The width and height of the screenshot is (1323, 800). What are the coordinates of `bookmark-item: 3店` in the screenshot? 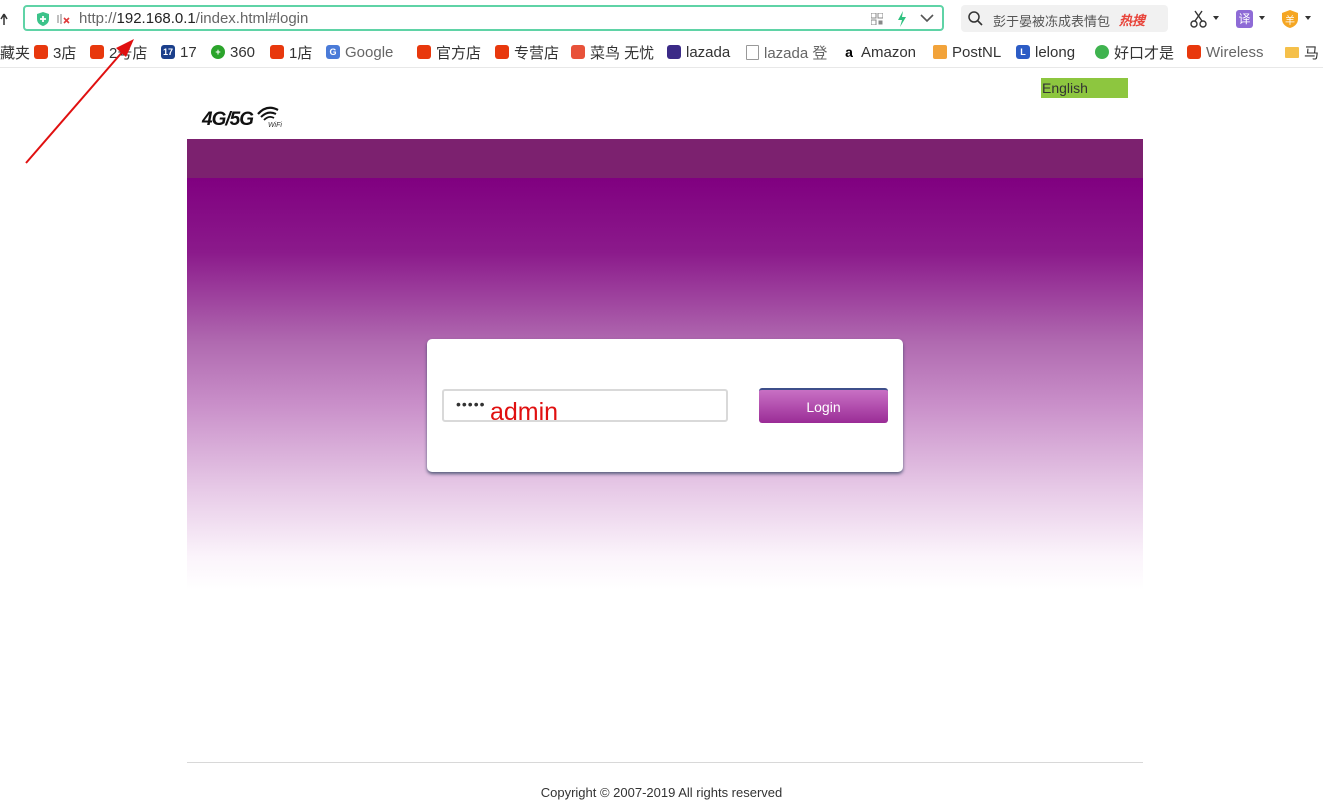 It's located at (55, 52).